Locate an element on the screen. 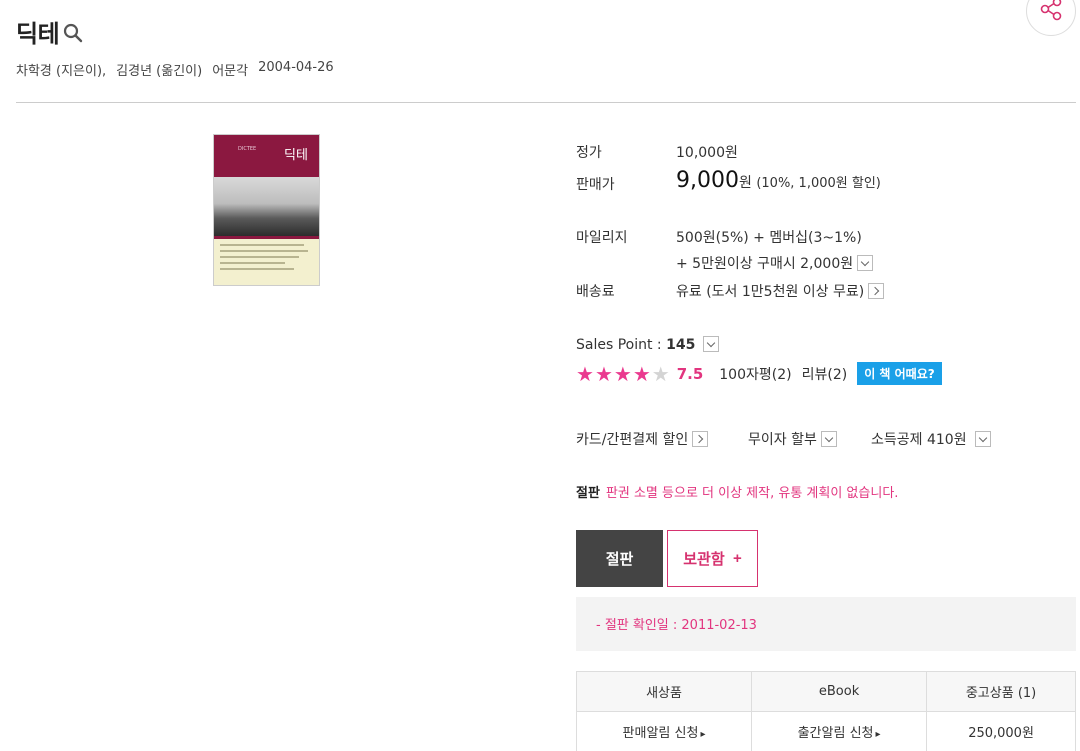 The width and height of the screenshot is (1080, 751). installment: 무이자 할부 is located at coordinates (792, 439).